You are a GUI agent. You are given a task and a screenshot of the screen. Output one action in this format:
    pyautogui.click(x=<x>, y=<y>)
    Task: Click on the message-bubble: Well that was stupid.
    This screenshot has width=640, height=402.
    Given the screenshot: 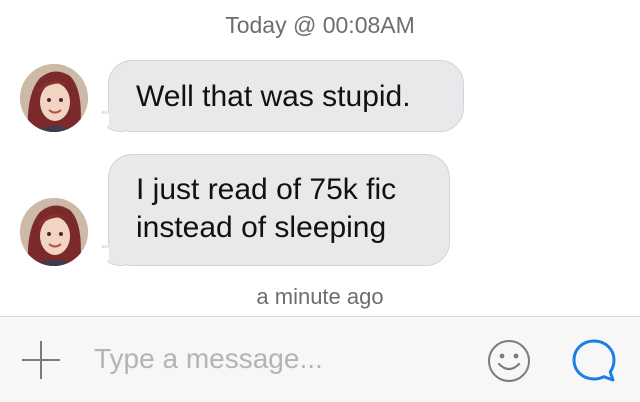 What is the action you would take?
    pyautogui.click(x=279, y=96)
    